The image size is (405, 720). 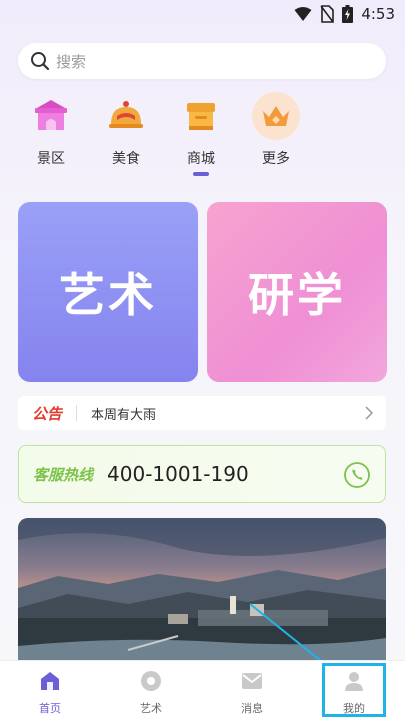 I want to click on tab-label: 消息, so click(x=252, y=708).